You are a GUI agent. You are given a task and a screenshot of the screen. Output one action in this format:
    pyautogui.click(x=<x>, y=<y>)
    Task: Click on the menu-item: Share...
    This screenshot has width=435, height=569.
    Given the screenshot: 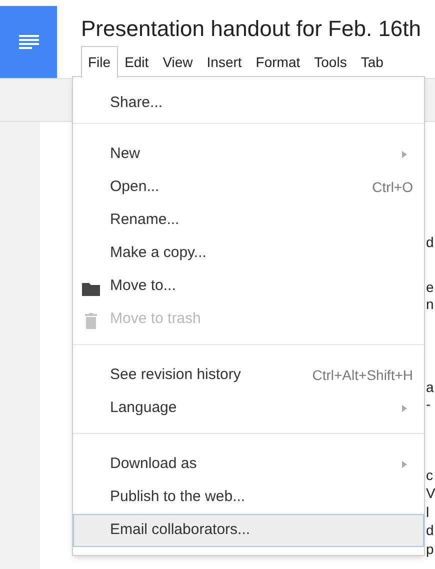 What is the action you would take?
    pyautogui.click(x=248, y=103)
    